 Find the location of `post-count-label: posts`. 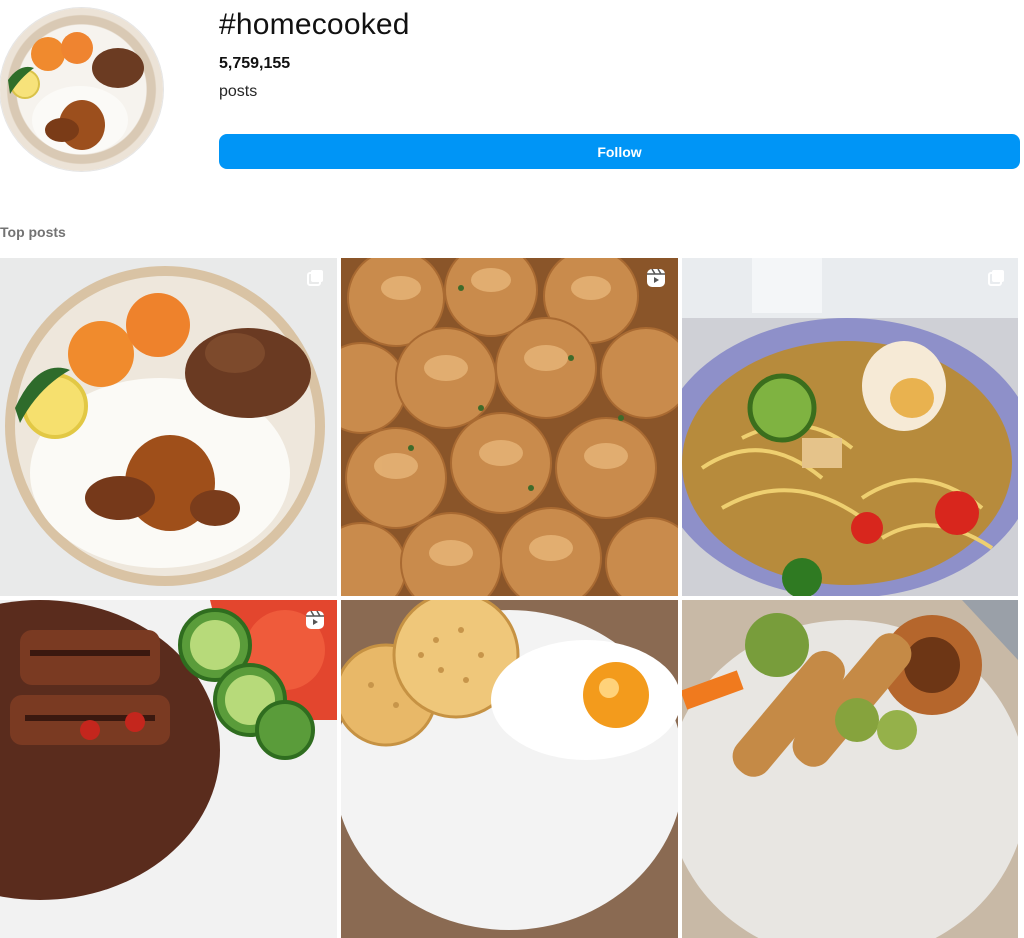

post-count-label: posts is located at coordinates (238, 91).